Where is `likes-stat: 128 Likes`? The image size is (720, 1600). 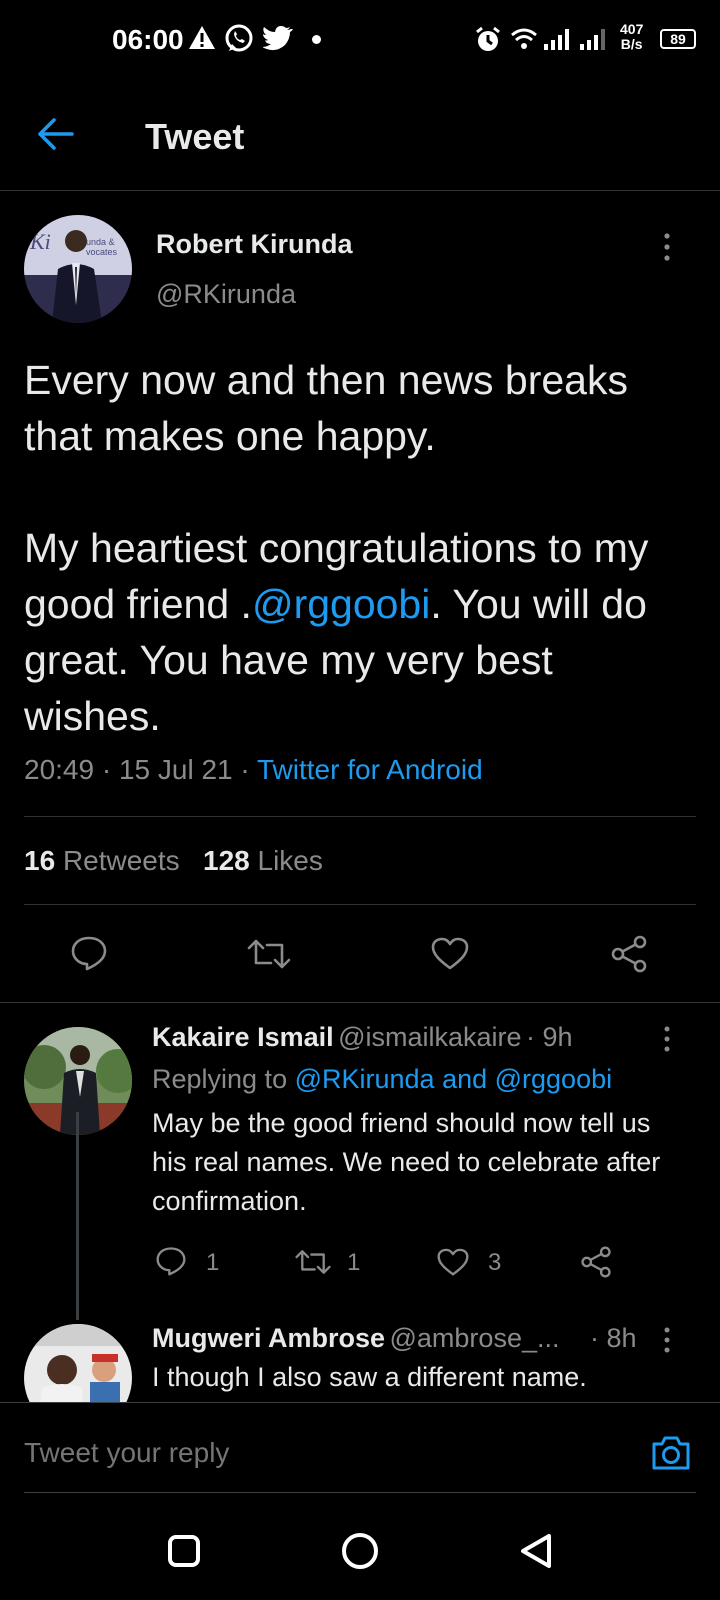 likes-stat: 128 Likes is located at coordinates (263, 860).